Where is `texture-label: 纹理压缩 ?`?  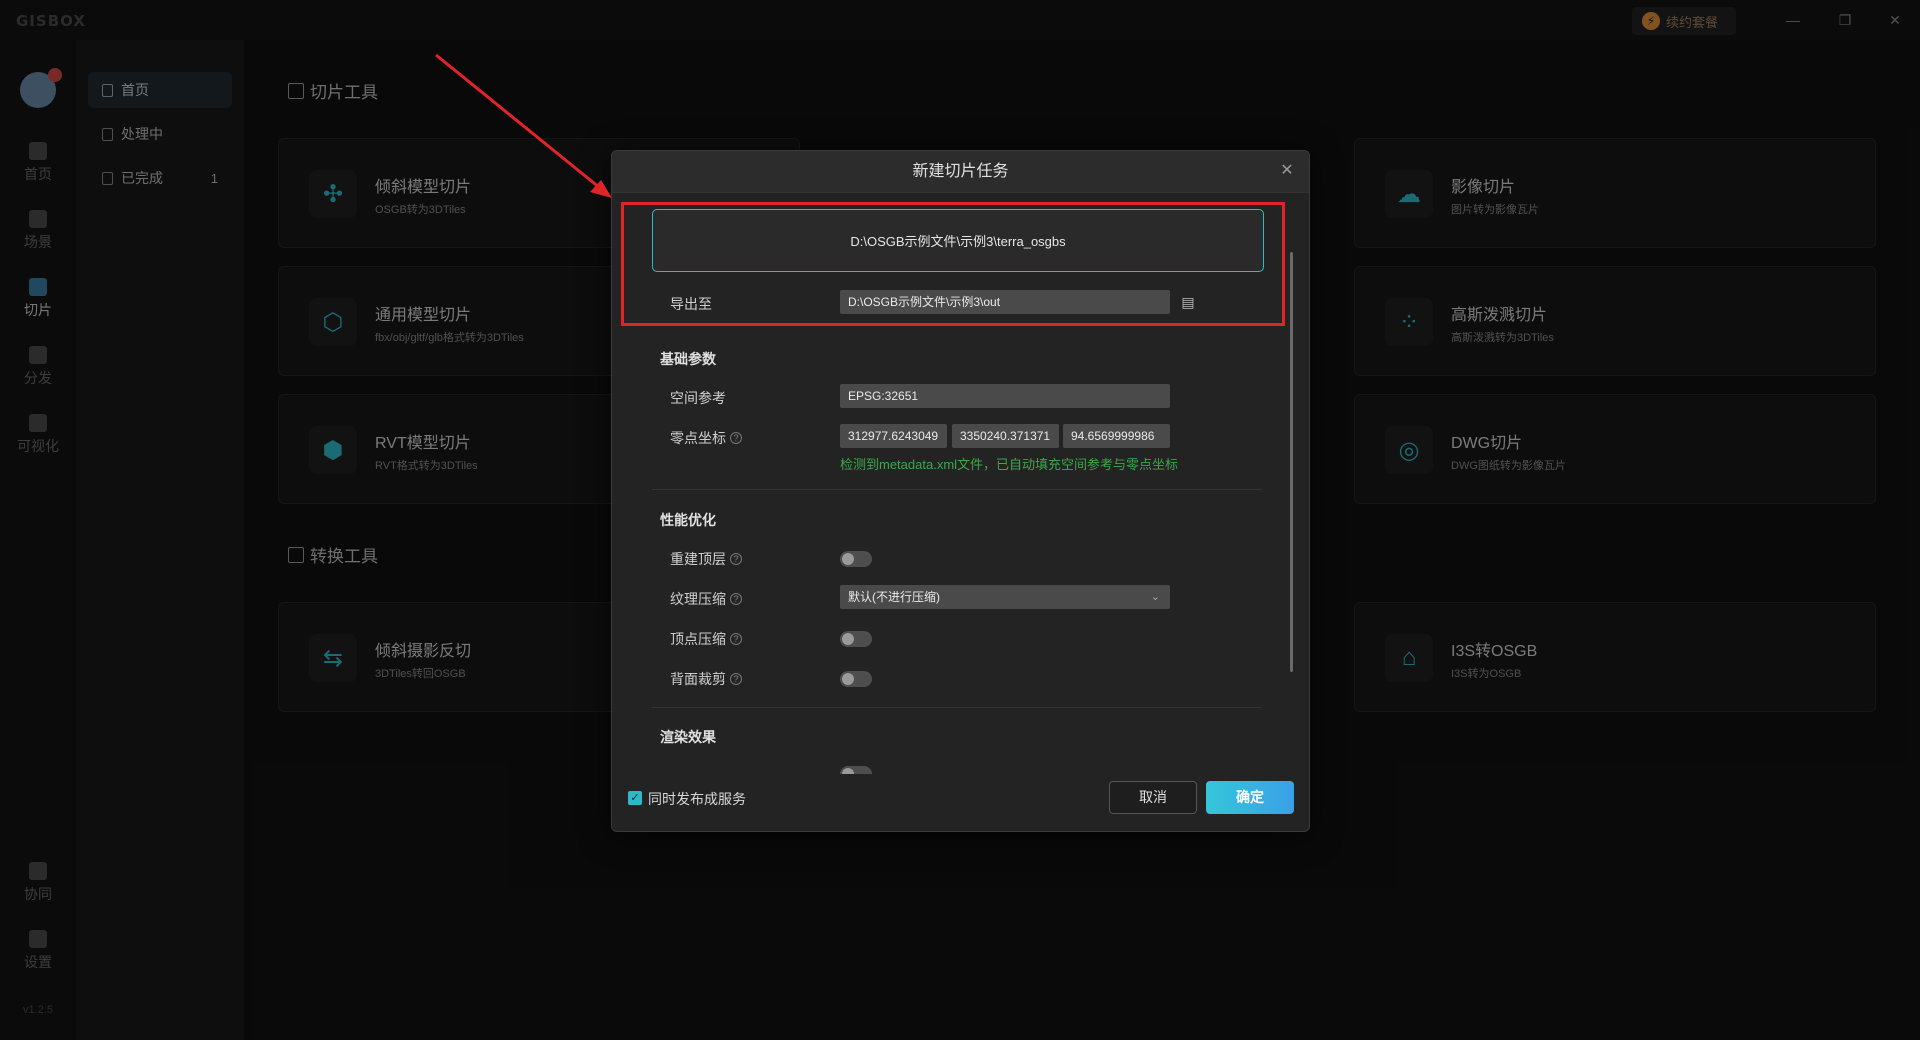 texture-label: 纹理压缩 ? is located at coordinates (706, 599).